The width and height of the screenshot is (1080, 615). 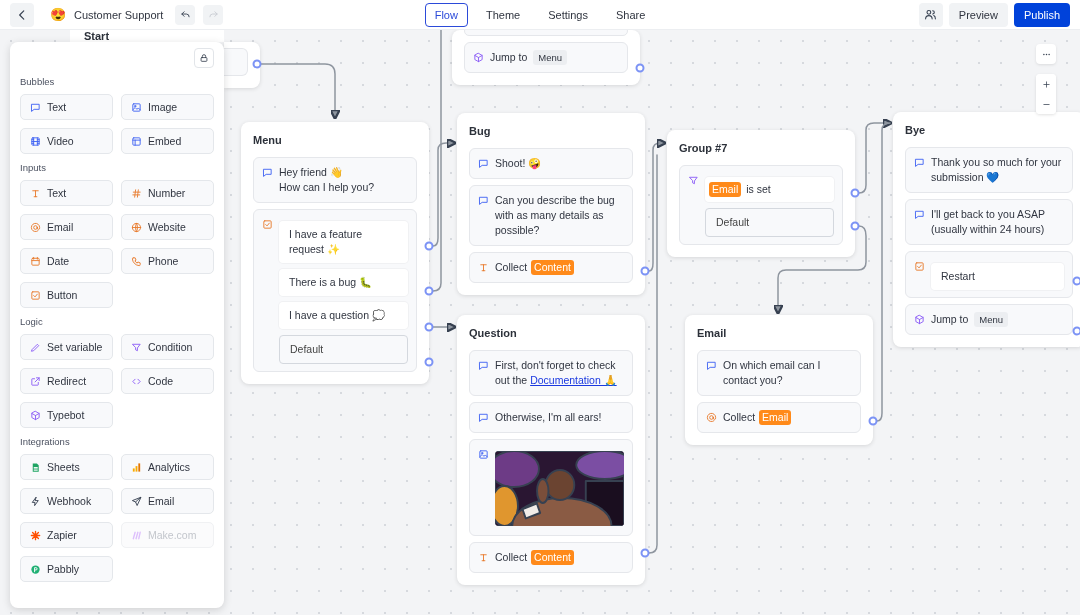 I want to click on text-block: Shoot! 🤪, so click(x=551, y=163).